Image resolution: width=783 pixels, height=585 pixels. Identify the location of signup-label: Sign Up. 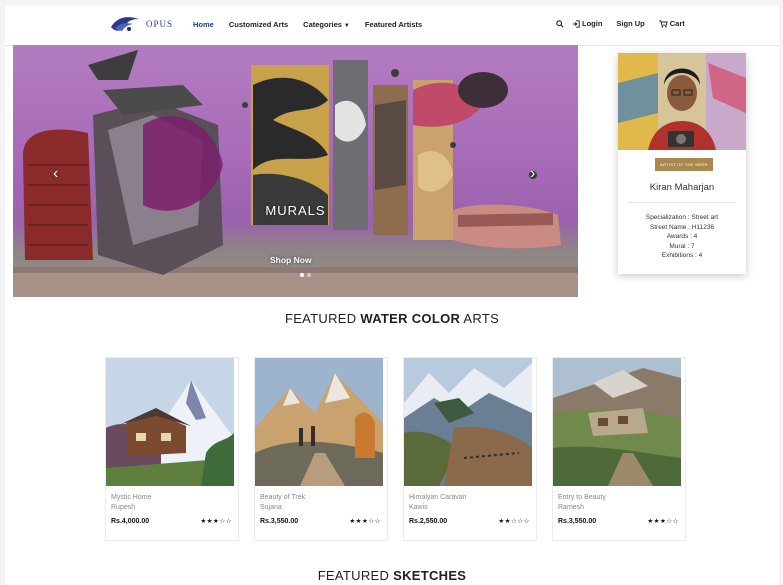
(630, 23).